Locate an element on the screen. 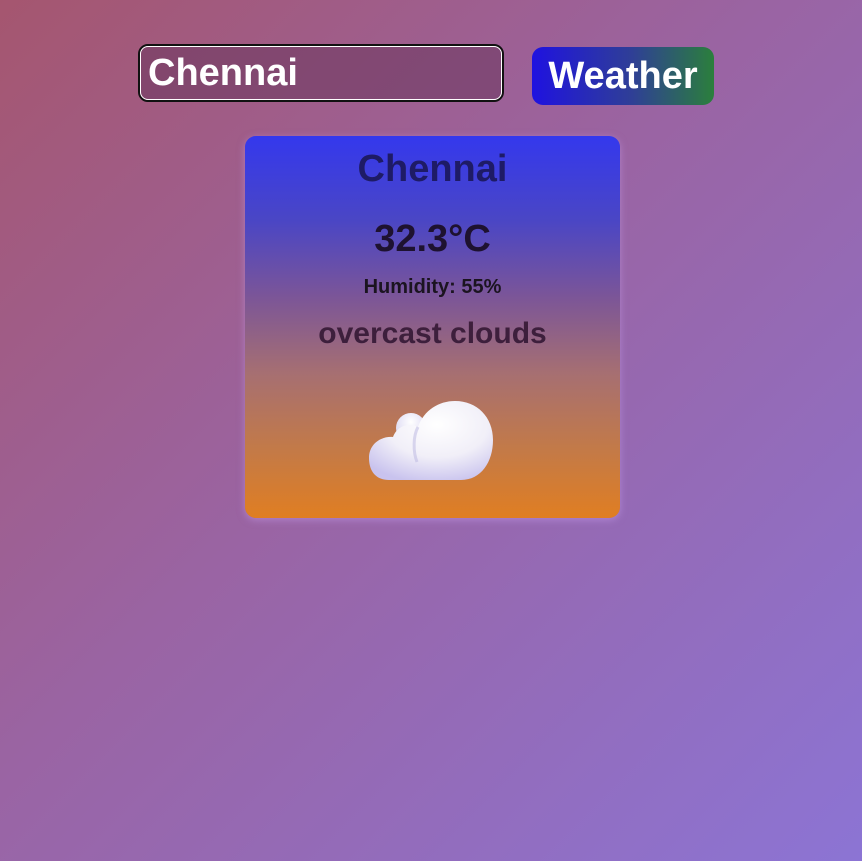  cloud-icon is located at coordinates (431, 440).